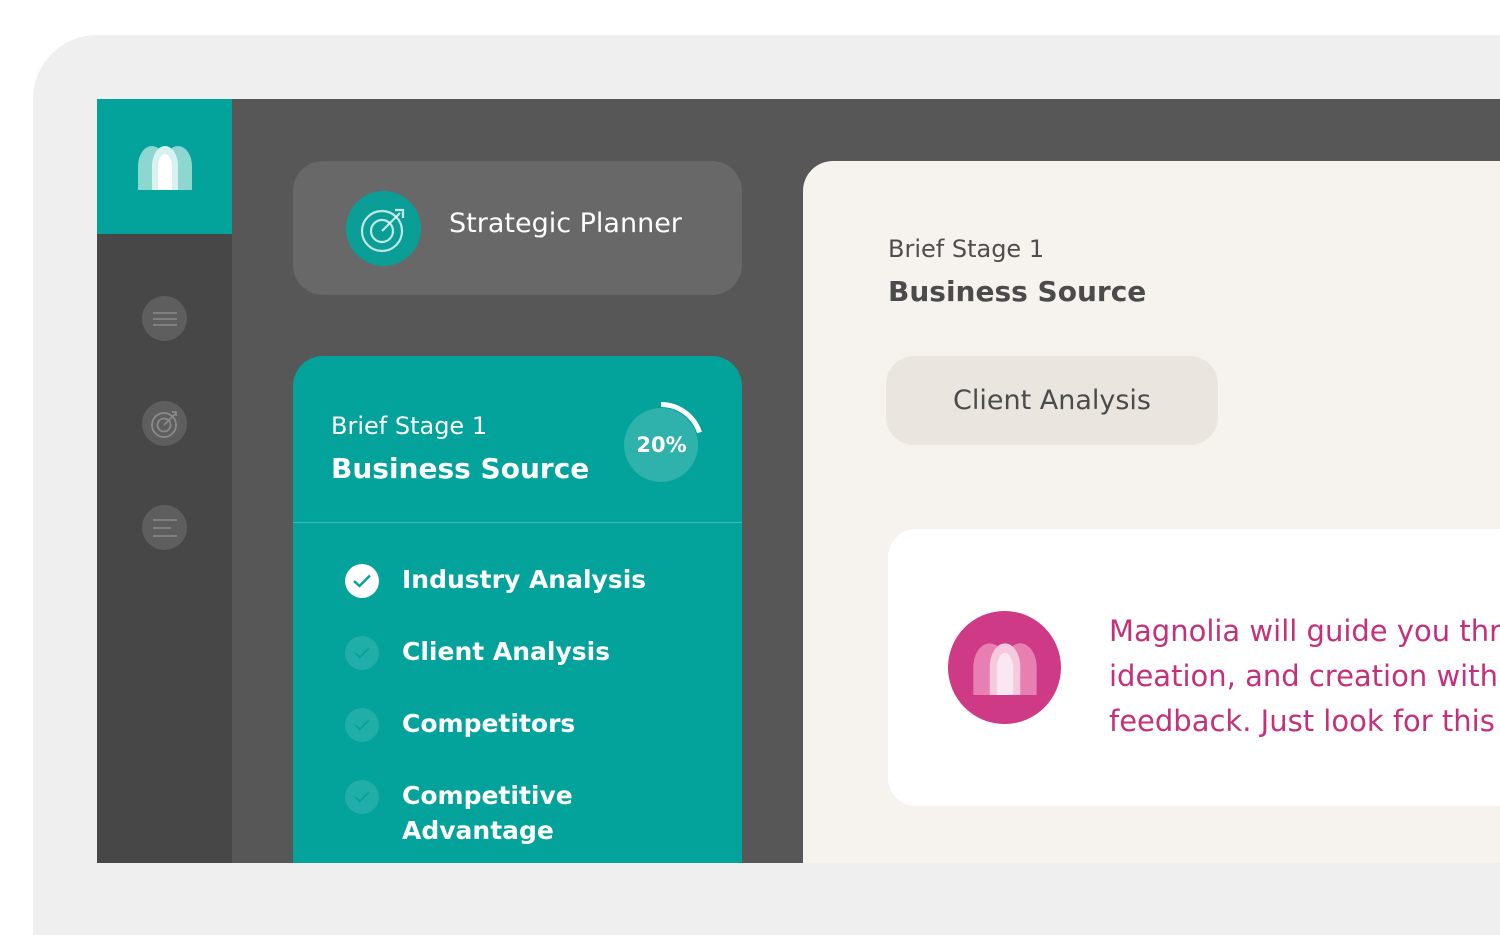  What do you see at coordinates (517, 439) in the screenshot?
I see `stage-header: Brief Stage 1 Business Source 20%` at bounding box center [517, 439].